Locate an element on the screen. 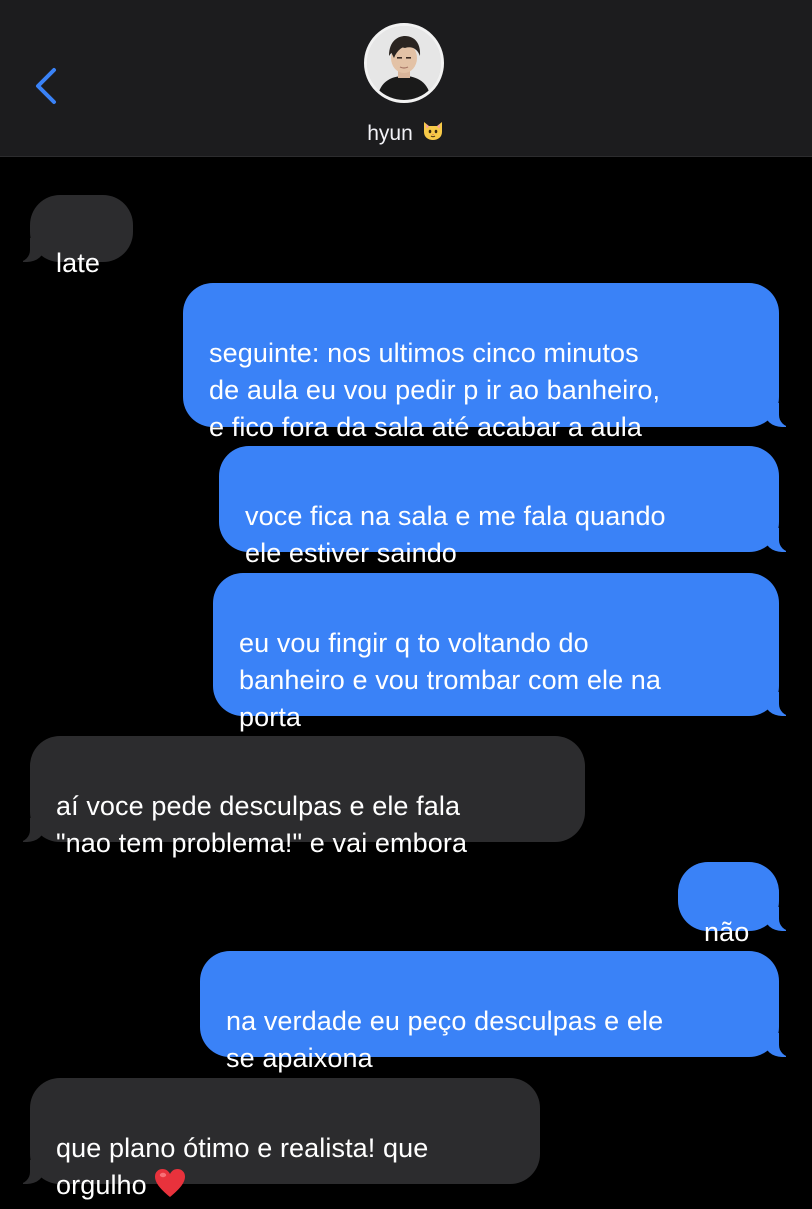 This screenshot has height=1209, width=812. contact-photo is located at coordinates (404, 63).